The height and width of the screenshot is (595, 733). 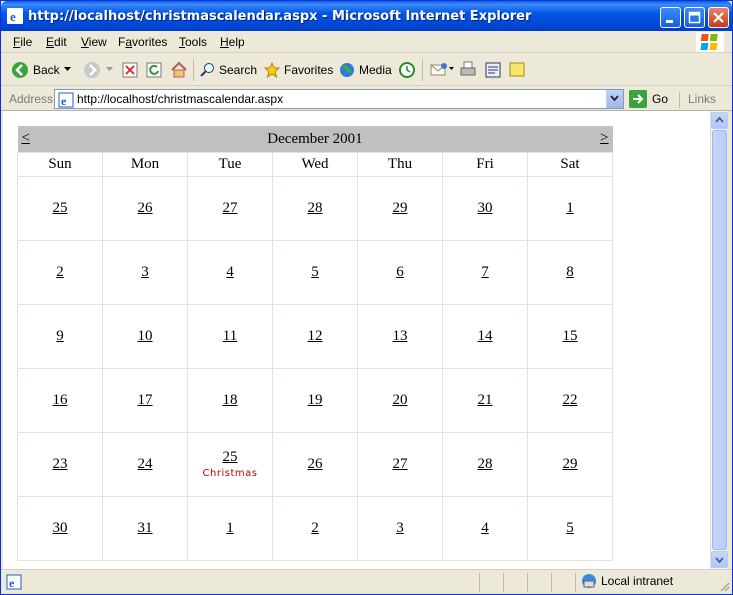 I want to click on close-button, so click(x=718, y=17).